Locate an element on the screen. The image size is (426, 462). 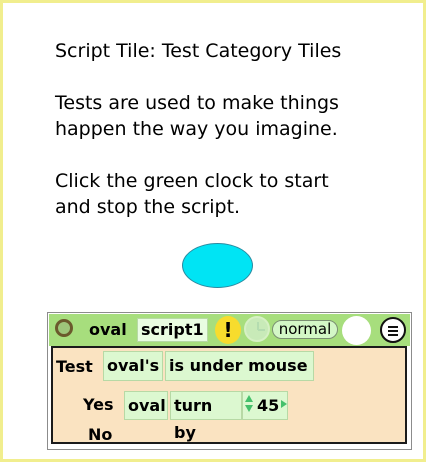
test-label: Test is located at coordinates (74, 366).